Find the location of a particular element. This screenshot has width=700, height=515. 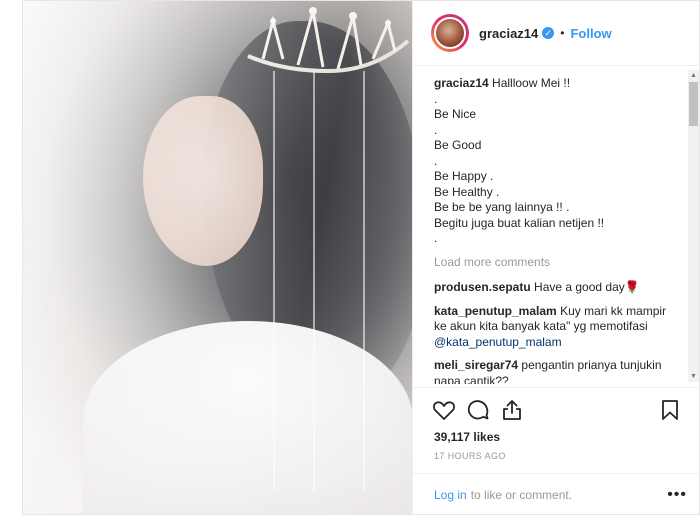

load-more-comments-button: Load more comments is located at coordinates (558, 263).